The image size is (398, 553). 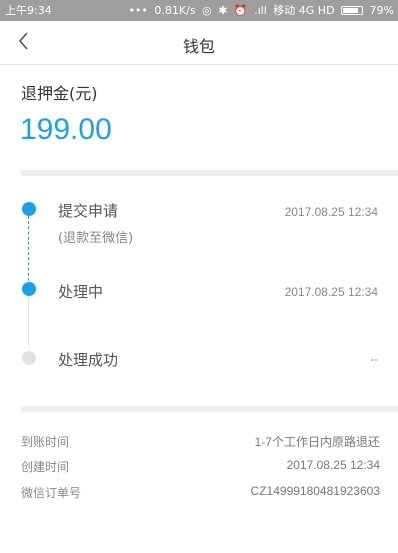 What do you see at coordinates (175, 10) in the screenshot?
I see `net-speed: 0.81K/s` at bounding box center [175, 10].